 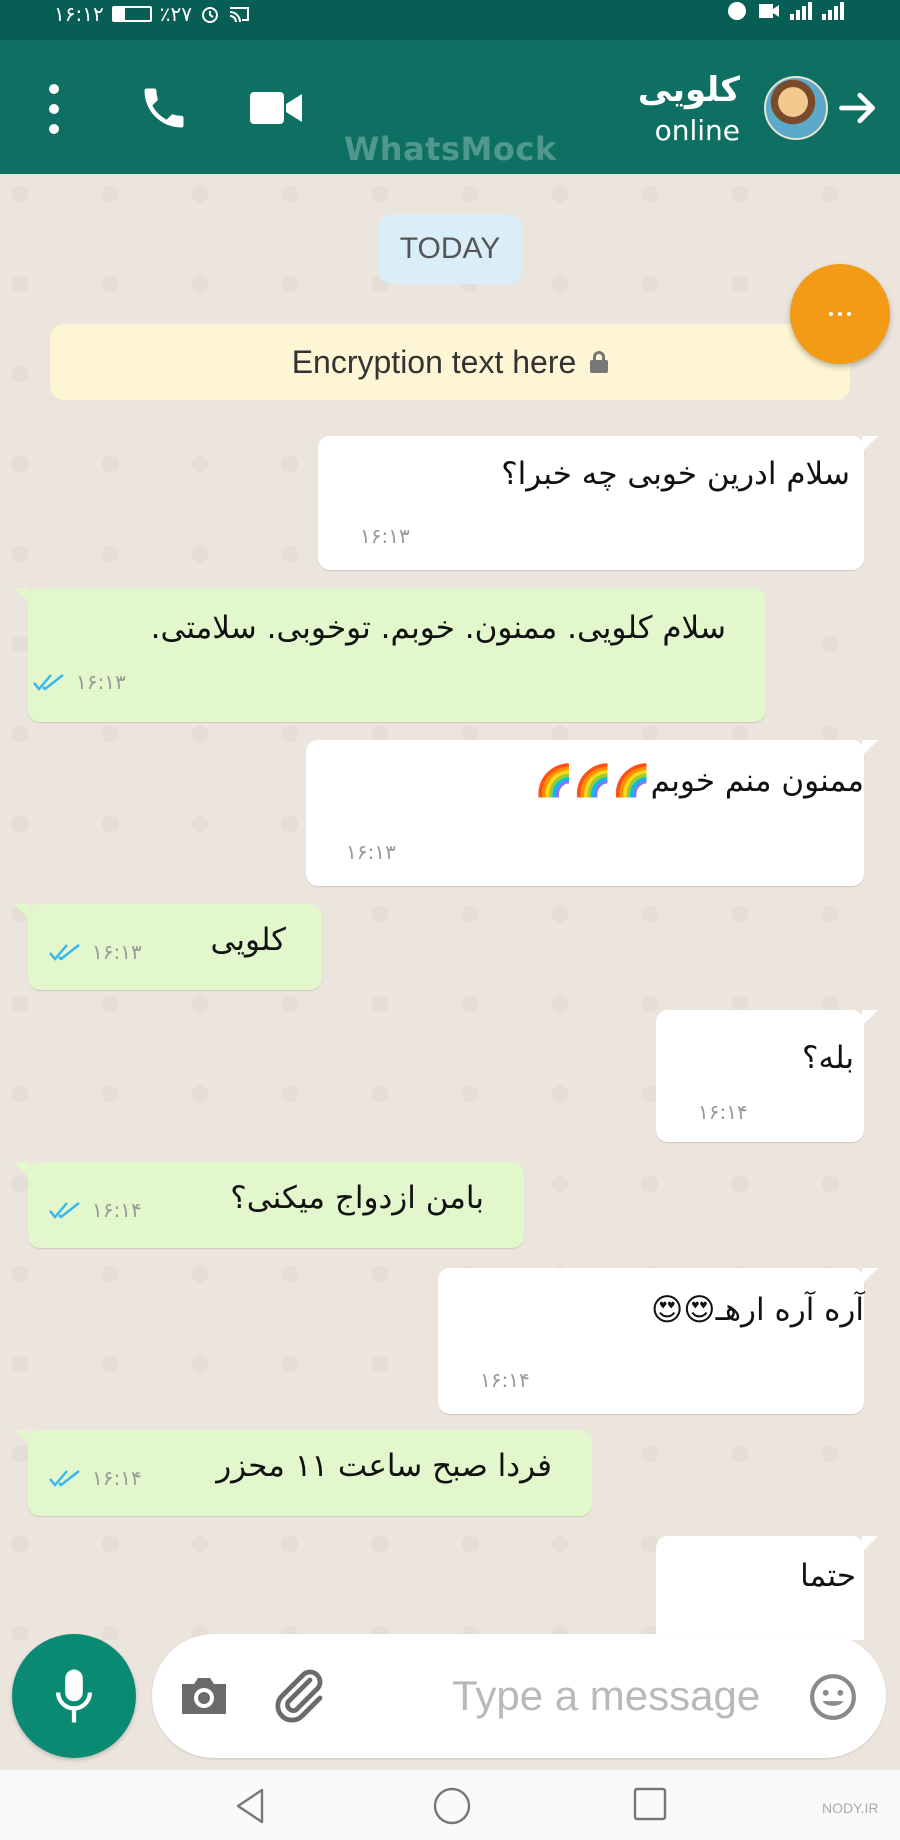 I want to click on message-text: سلام کلویی. ممنون. خوبم. توخوبی. سلامتی., so click(x=438, y=628).